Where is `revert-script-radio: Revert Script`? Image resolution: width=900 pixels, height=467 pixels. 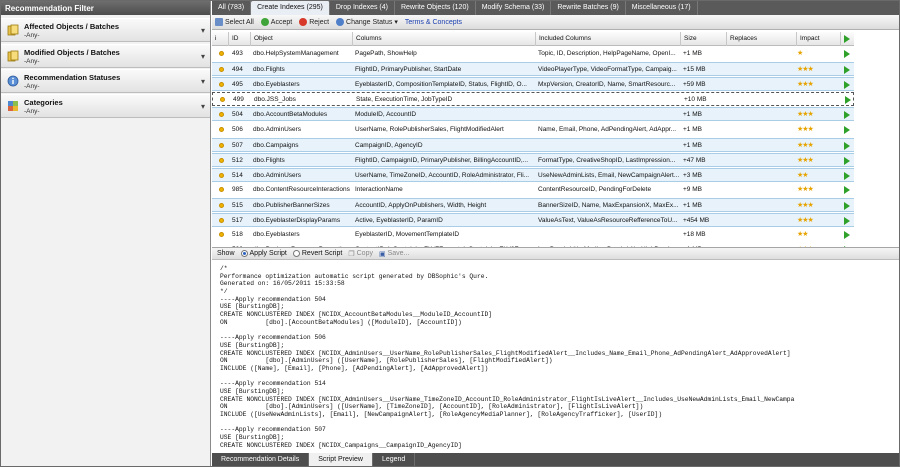
revert-script-radio: Revert Script is located at coordinates (317, 253).